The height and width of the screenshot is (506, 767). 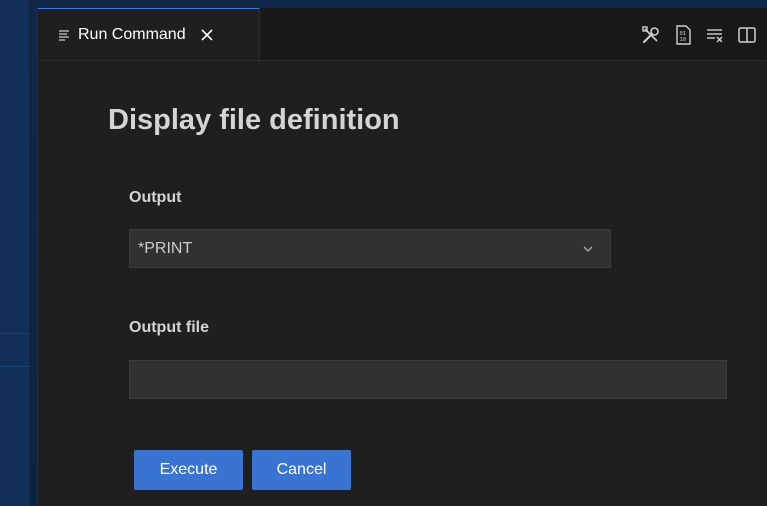 What do you see at coordinates (155, 197) in the screenshot?
I see `output-label: Output` at bounding box center [155, 197].